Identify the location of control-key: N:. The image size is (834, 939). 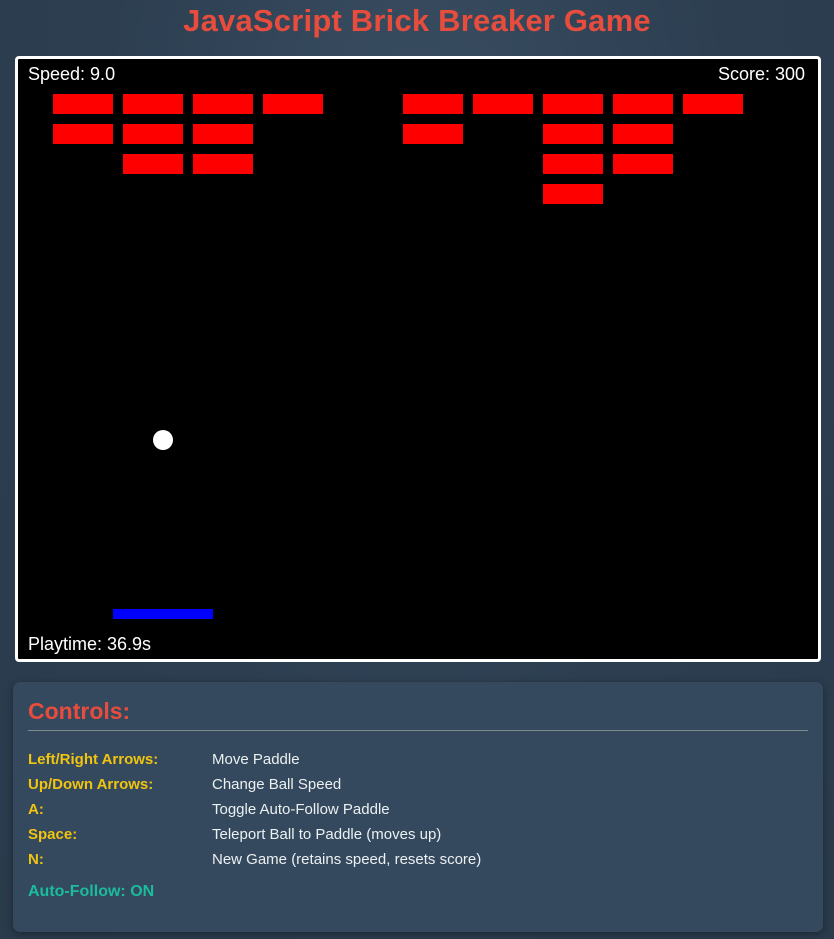
(36, 859).